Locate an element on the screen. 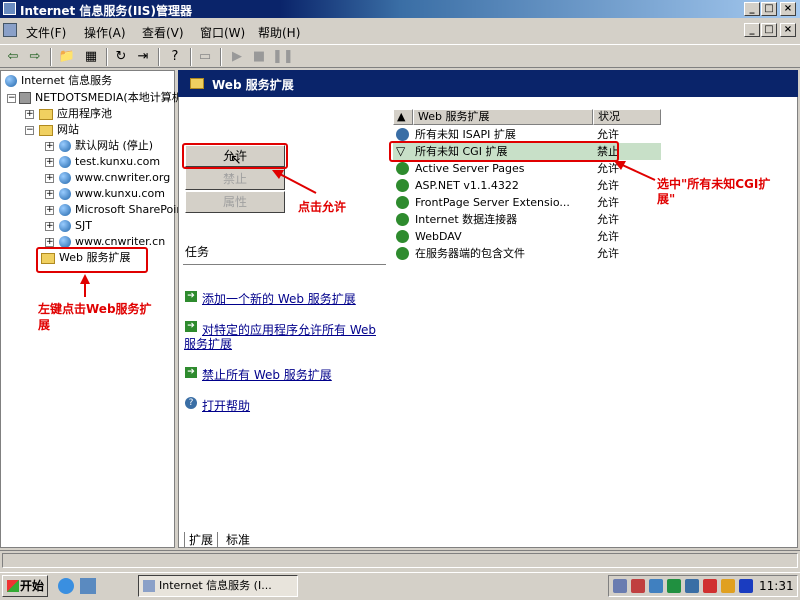 The width and height of the screenshot is (800, 600). column-sort-arrow: ▲ is located at coordinates (403, 117).